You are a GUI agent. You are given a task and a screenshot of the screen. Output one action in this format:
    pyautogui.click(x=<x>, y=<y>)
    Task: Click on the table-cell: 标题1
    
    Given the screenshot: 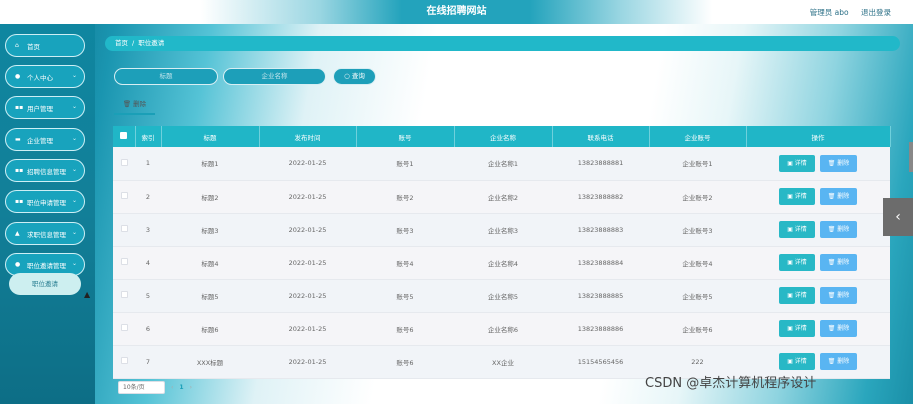 What is the action you would take?
    pyautogui.click(x=210, y=164)
    